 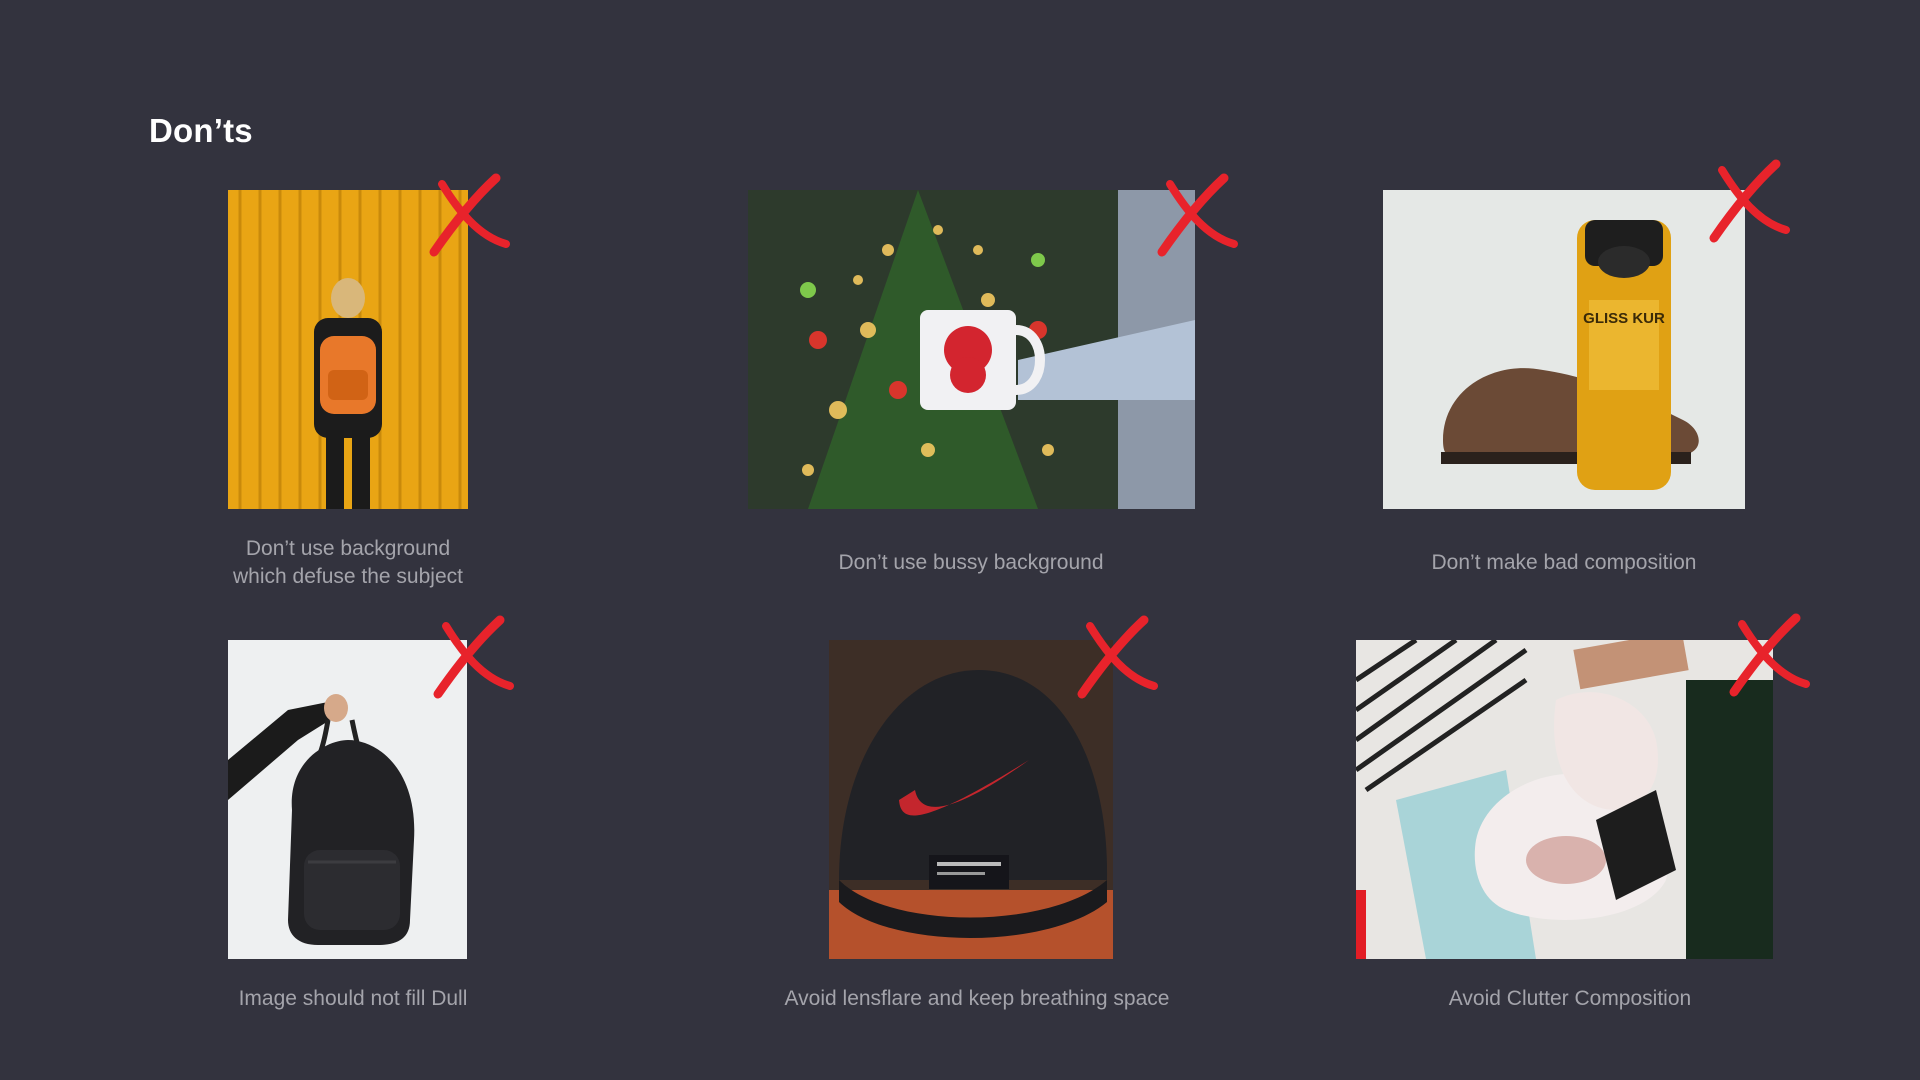 What do you see at coordinates (1564, 799) in the screenshot?
I see `cluttered-flatlay-photo` at bounding box center [1564, 799].